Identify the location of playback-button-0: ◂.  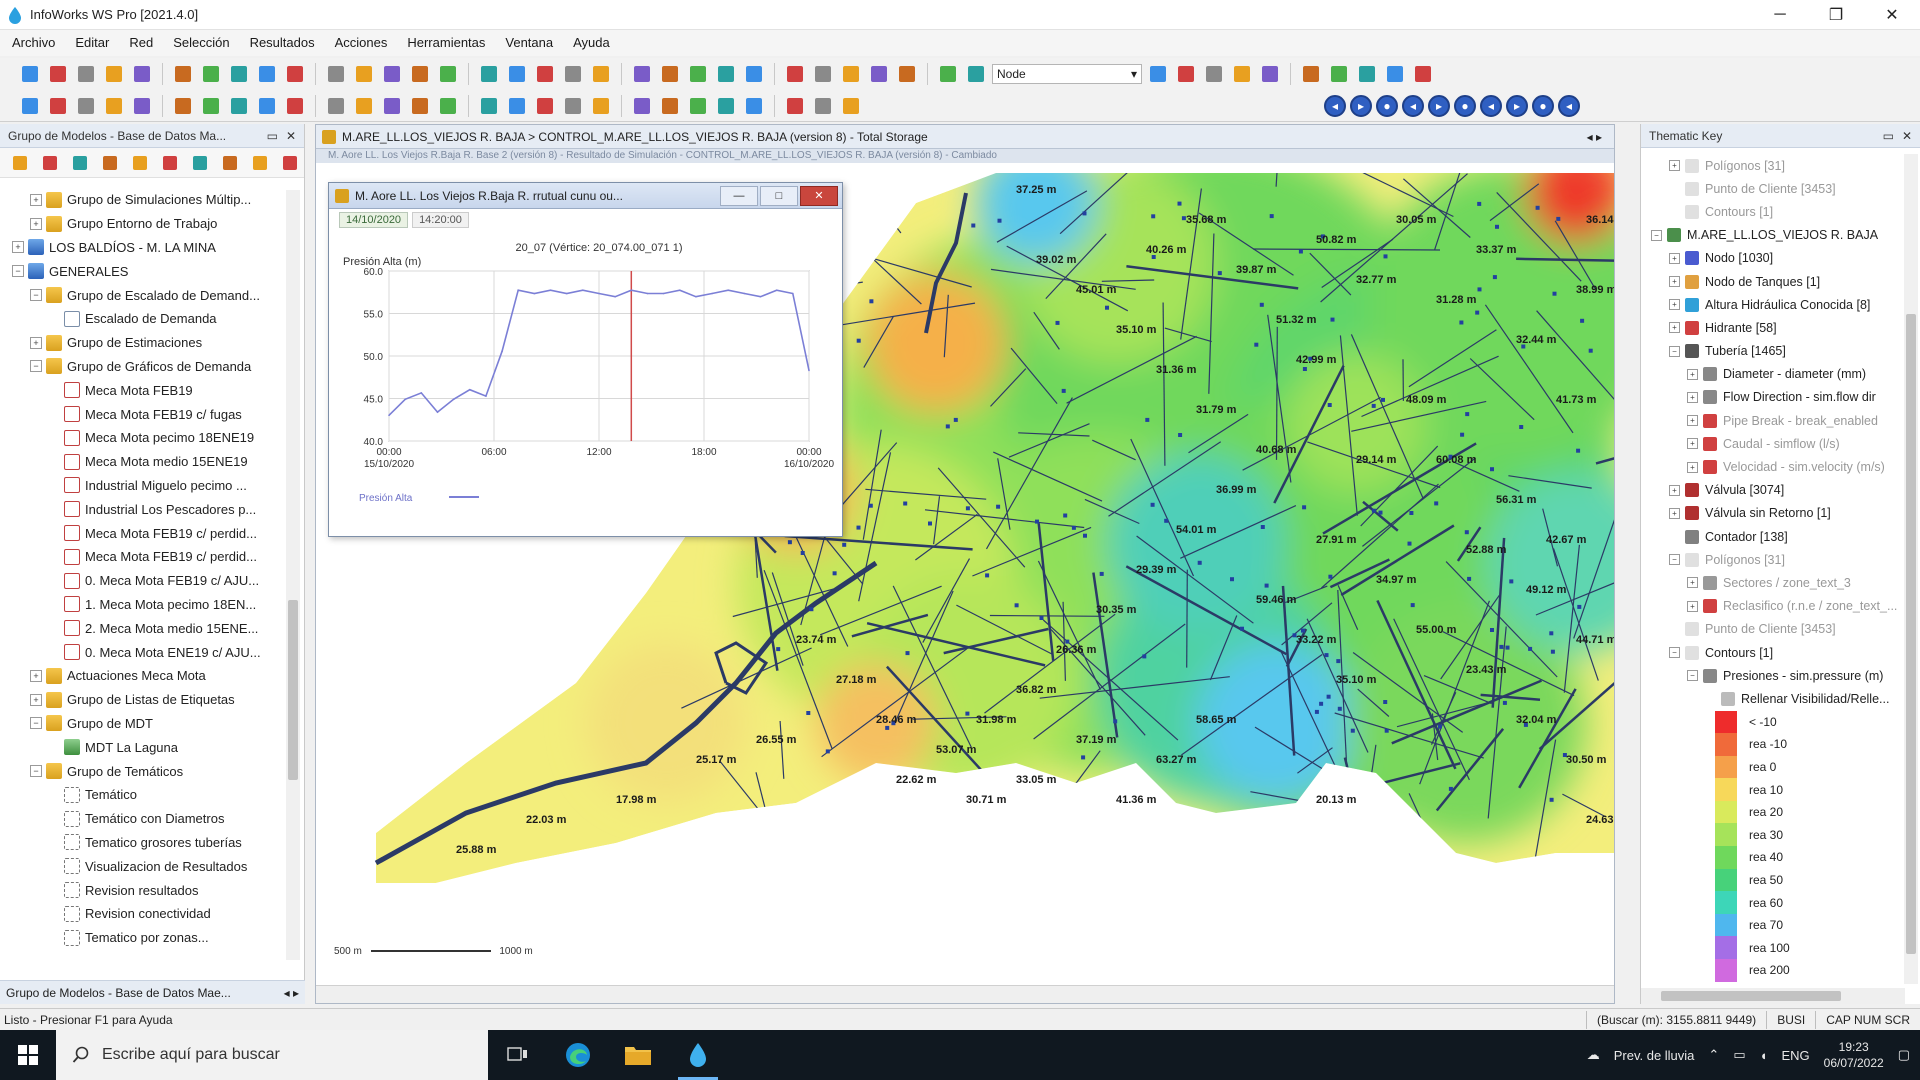
(1335, 105).